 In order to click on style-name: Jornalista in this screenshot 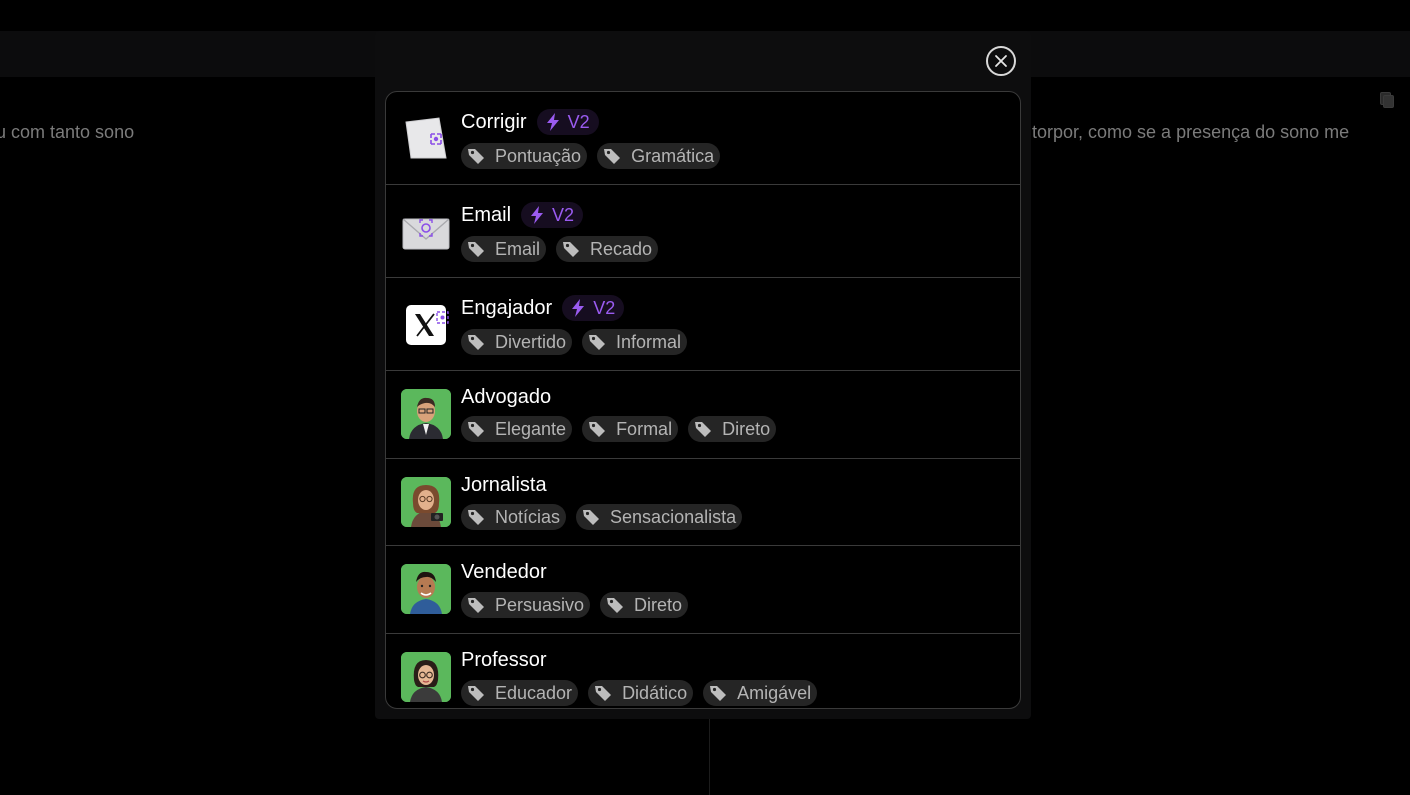, I will do `click(504, 485)`.